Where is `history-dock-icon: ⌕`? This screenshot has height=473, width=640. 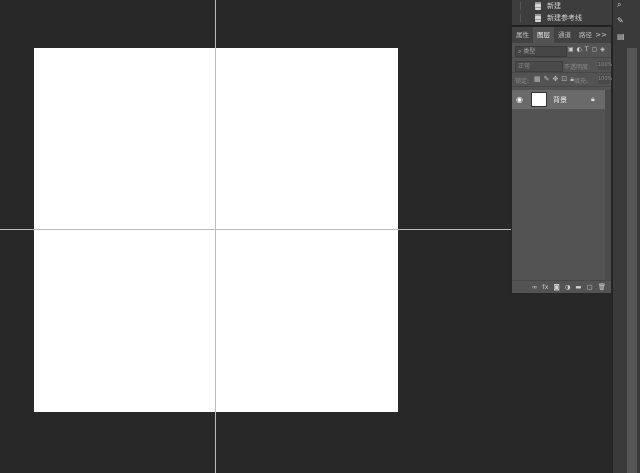 history-dock-icon: ⌕ is located at coordinates (619, 5).